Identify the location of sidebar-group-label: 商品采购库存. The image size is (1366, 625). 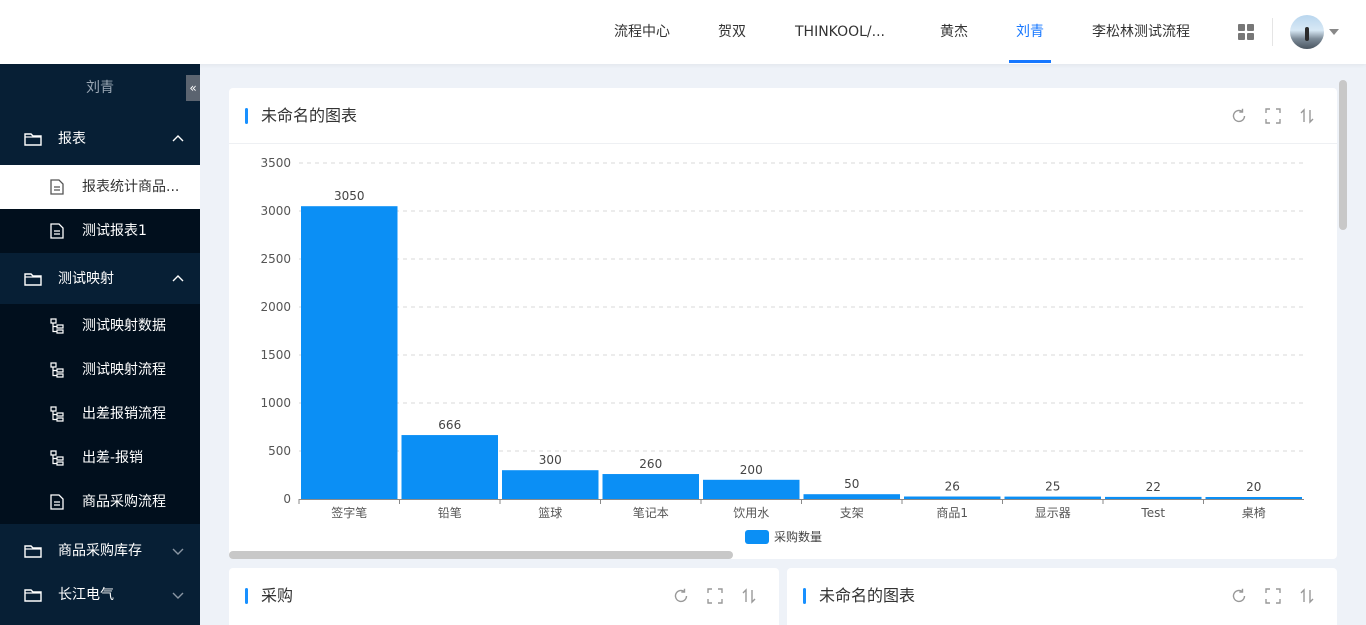
(100, 551).